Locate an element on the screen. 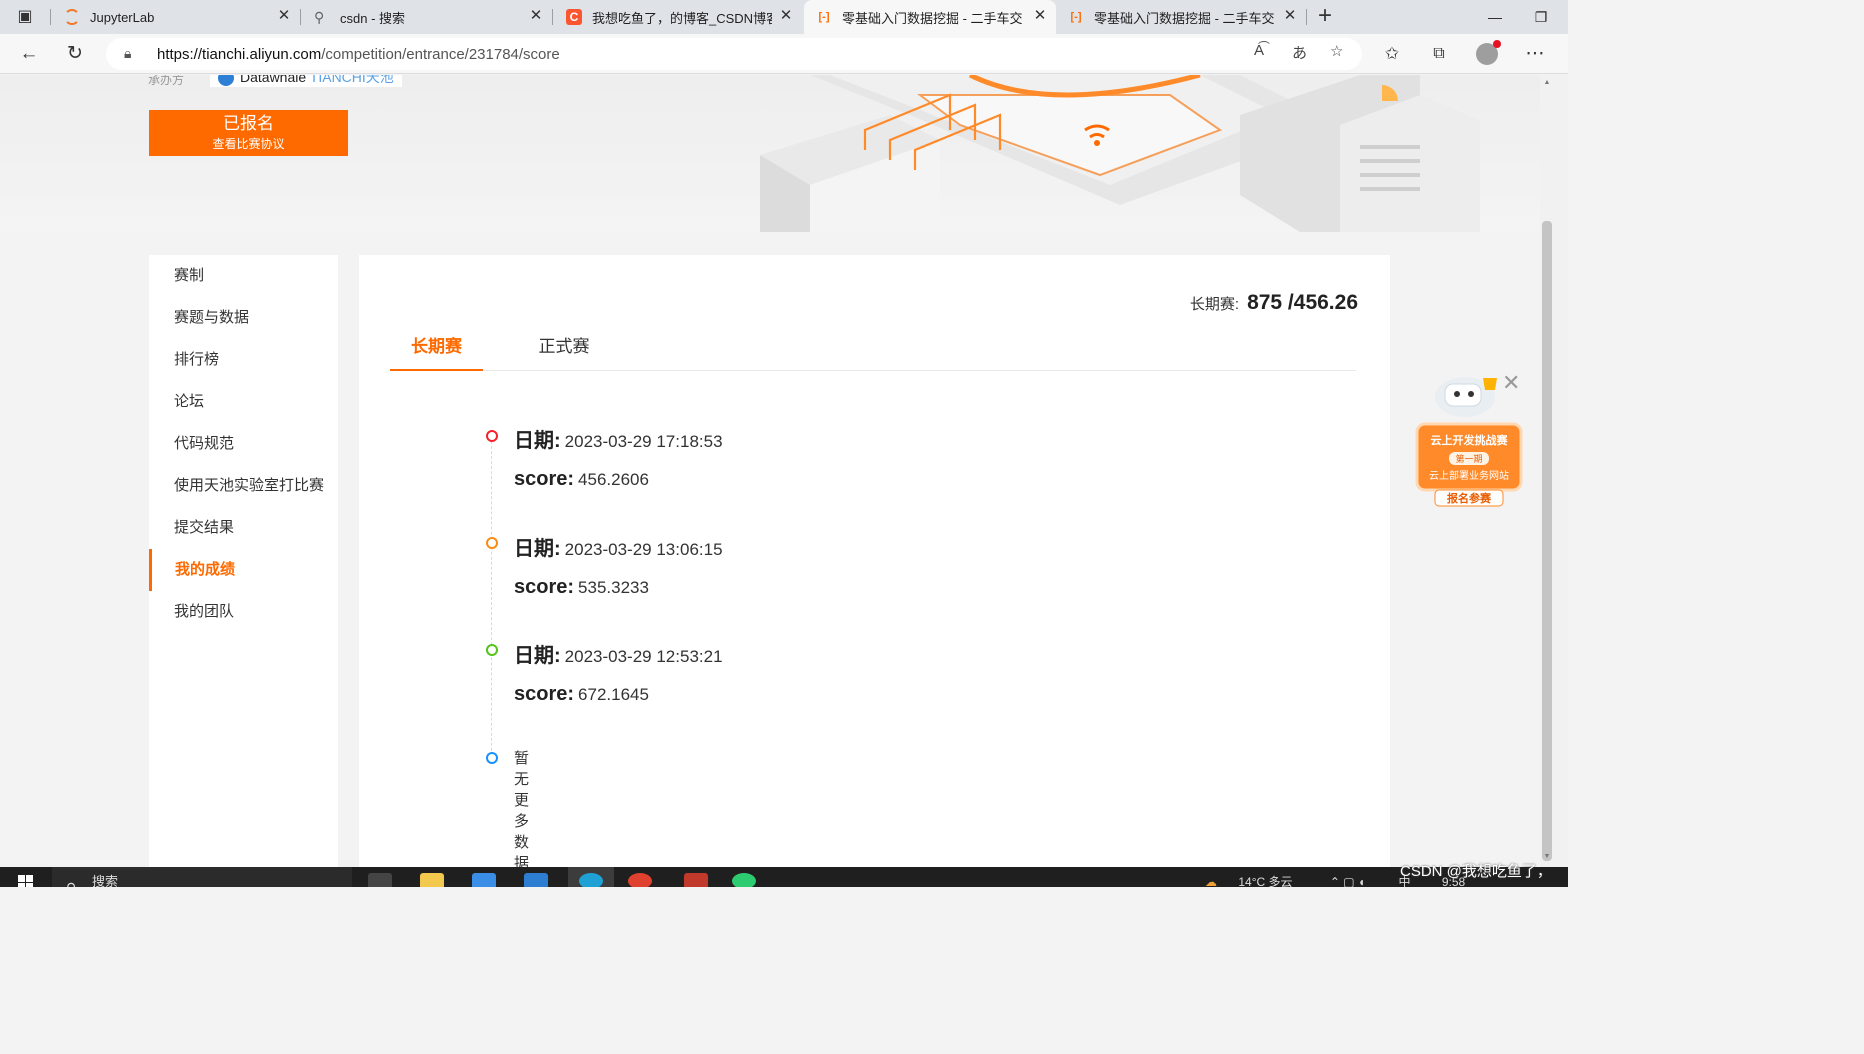  file-explorer-icon is located at coordinates (432, 880).